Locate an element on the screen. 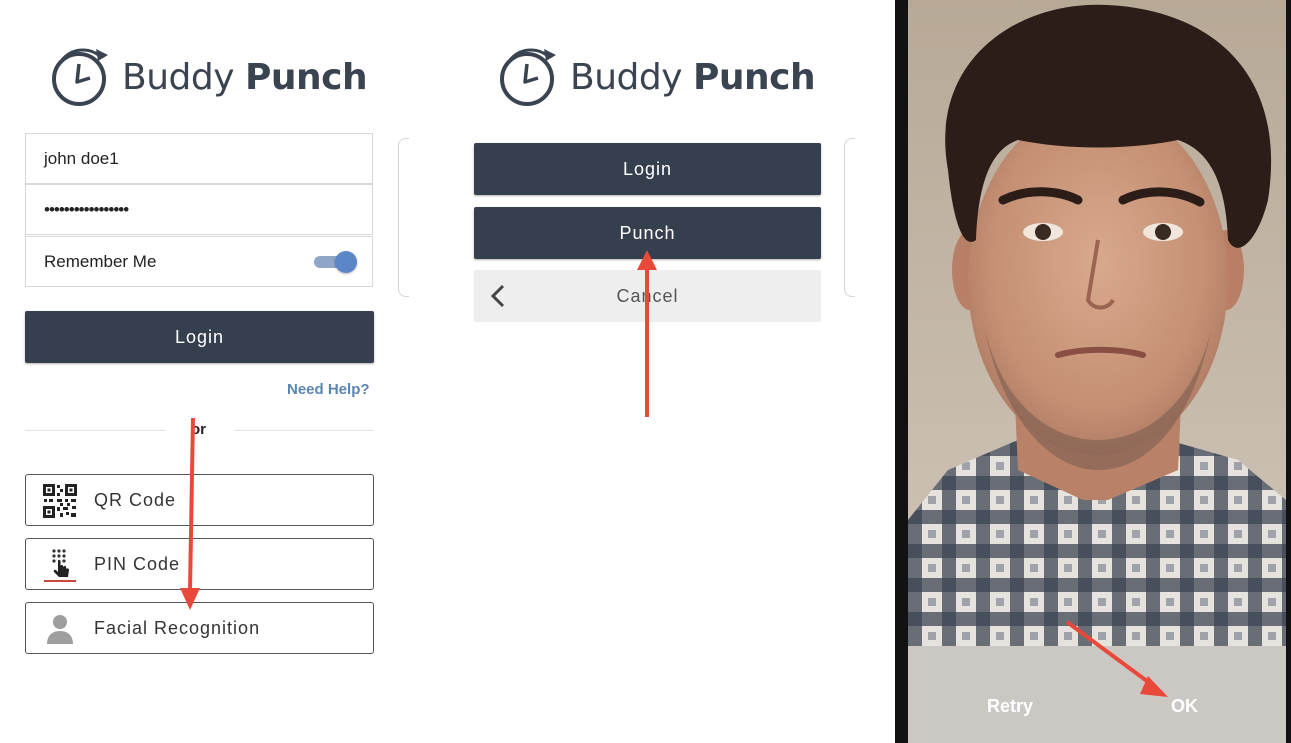 Image resolution: width=1291 pixels, height=743 pixels. or-separator: or is located at coordinates (198, 429).